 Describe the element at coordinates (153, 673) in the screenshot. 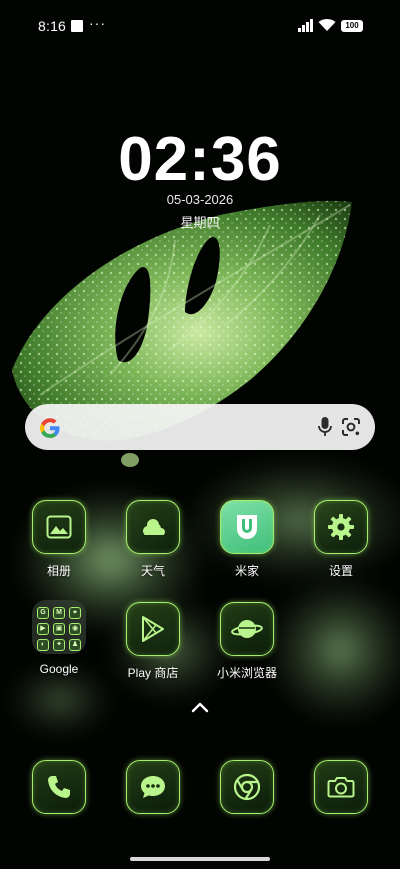

I see `app-label: Play 商店` at that location.